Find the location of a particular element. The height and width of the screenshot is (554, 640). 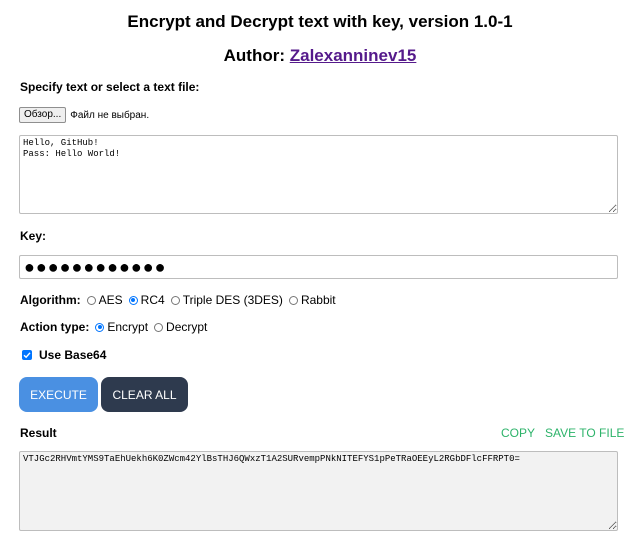

base64-option: Use Base64 is located at coordinates (64, 355).